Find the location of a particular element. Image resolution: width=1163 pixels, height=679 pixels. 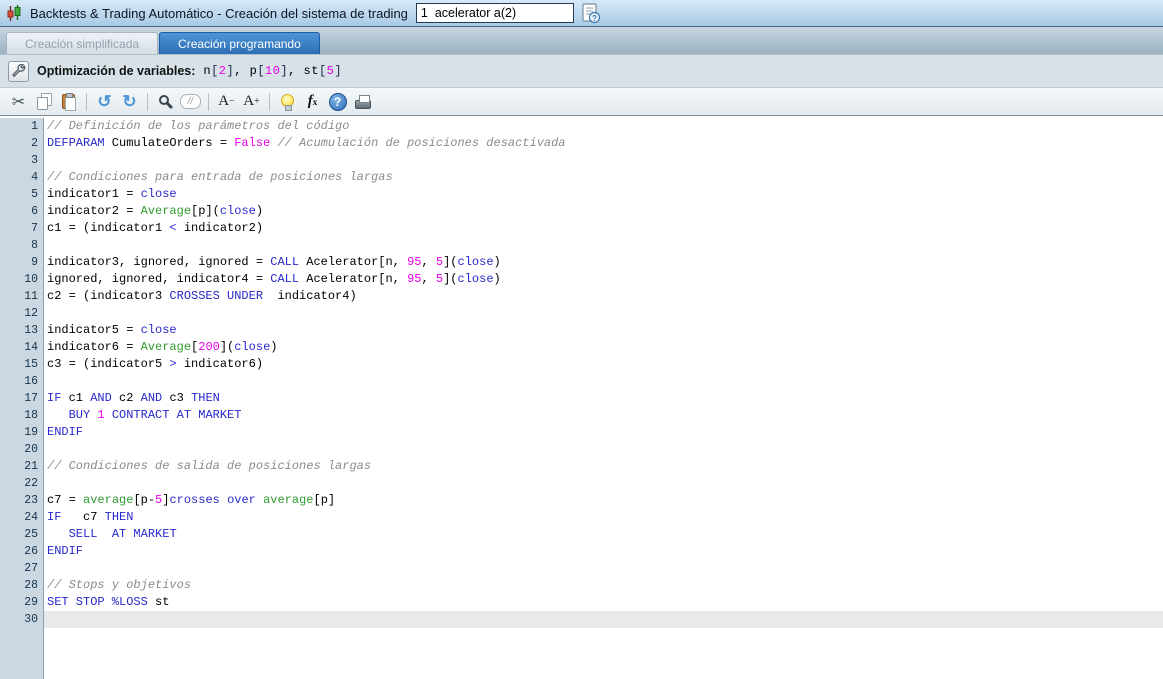

code-row: 22 is located at coordinates (581, 483).